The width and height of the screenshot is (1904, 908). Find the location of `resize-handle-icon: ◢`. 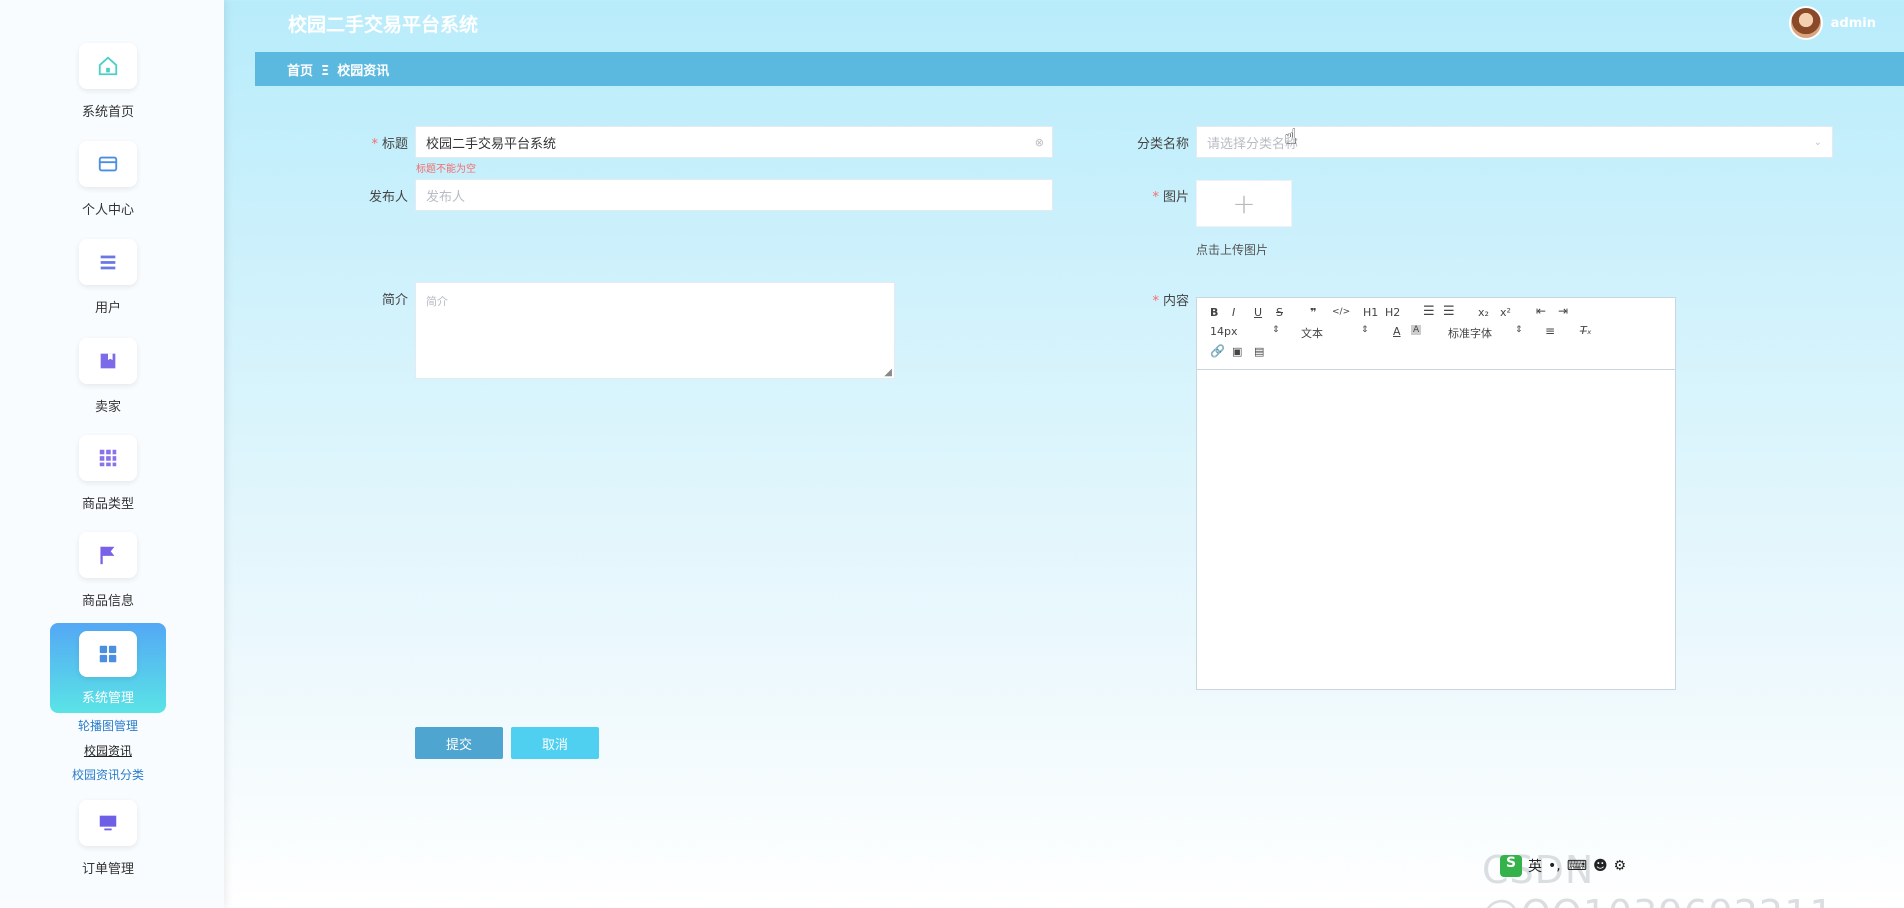

resize-handle-icon: ◢ is located at coordinates (888, 372).